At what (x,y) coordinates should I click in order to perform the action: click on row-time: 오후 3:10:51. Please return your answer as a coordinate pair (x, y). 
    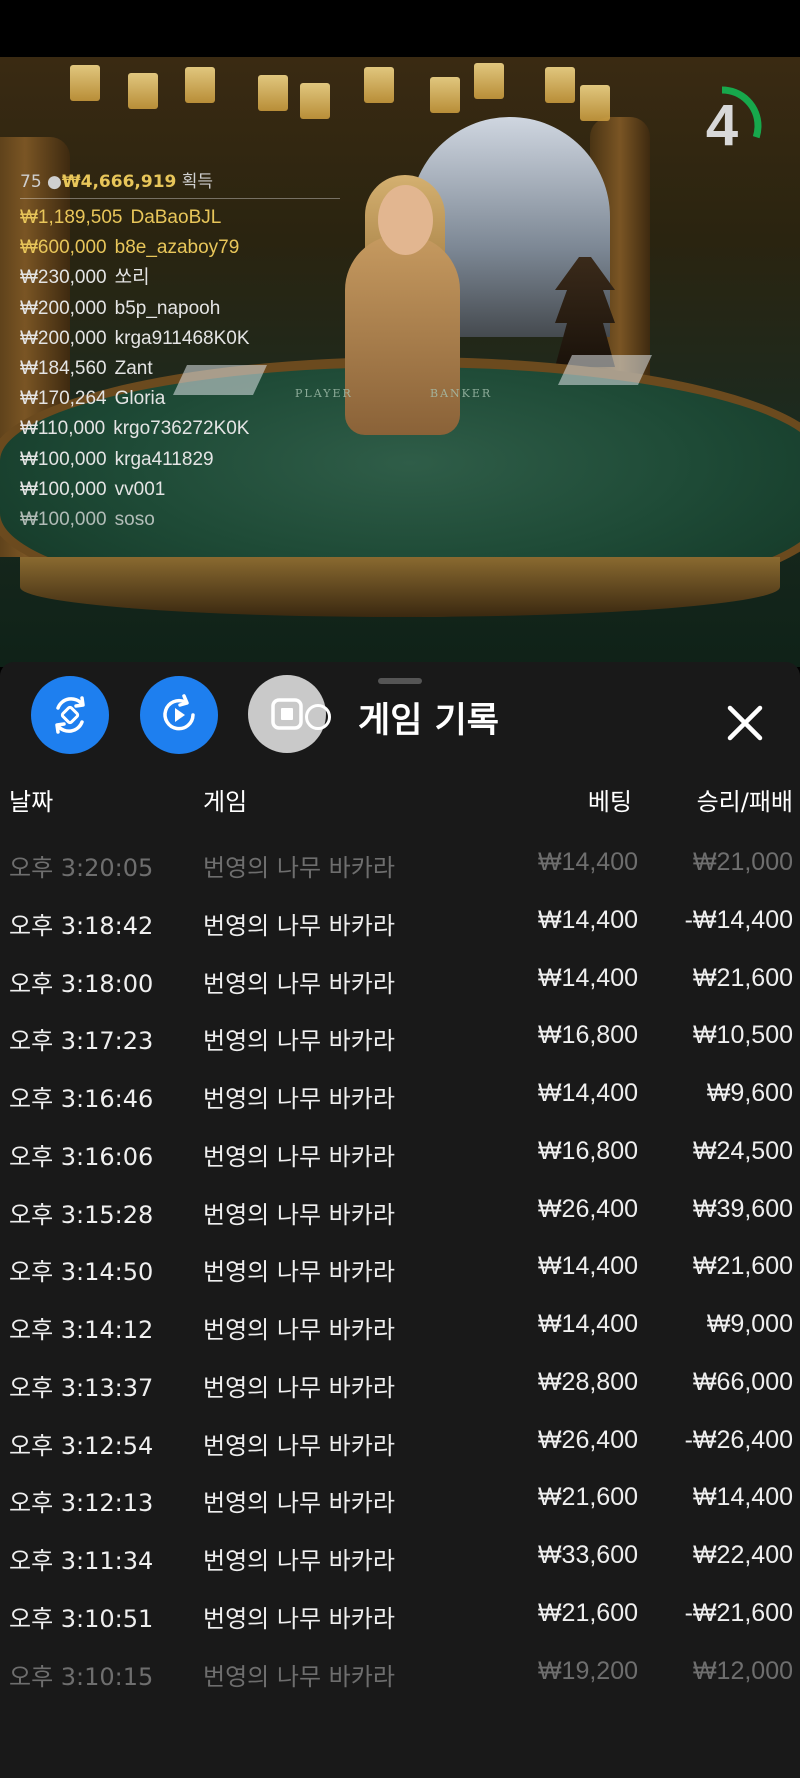
    Looking at the image, I should click on (81, 1618).